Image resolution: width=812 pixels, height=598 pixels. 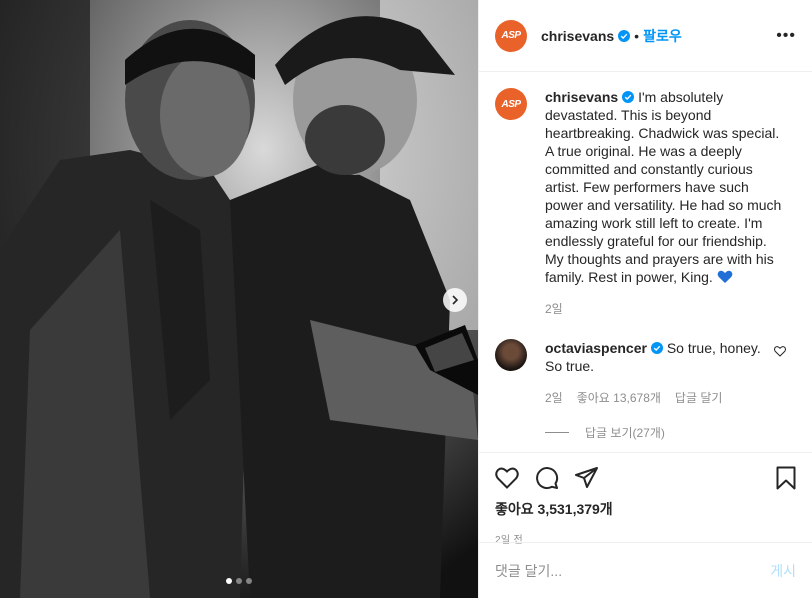 I want to click on avatar, so click(x=511, y=355).